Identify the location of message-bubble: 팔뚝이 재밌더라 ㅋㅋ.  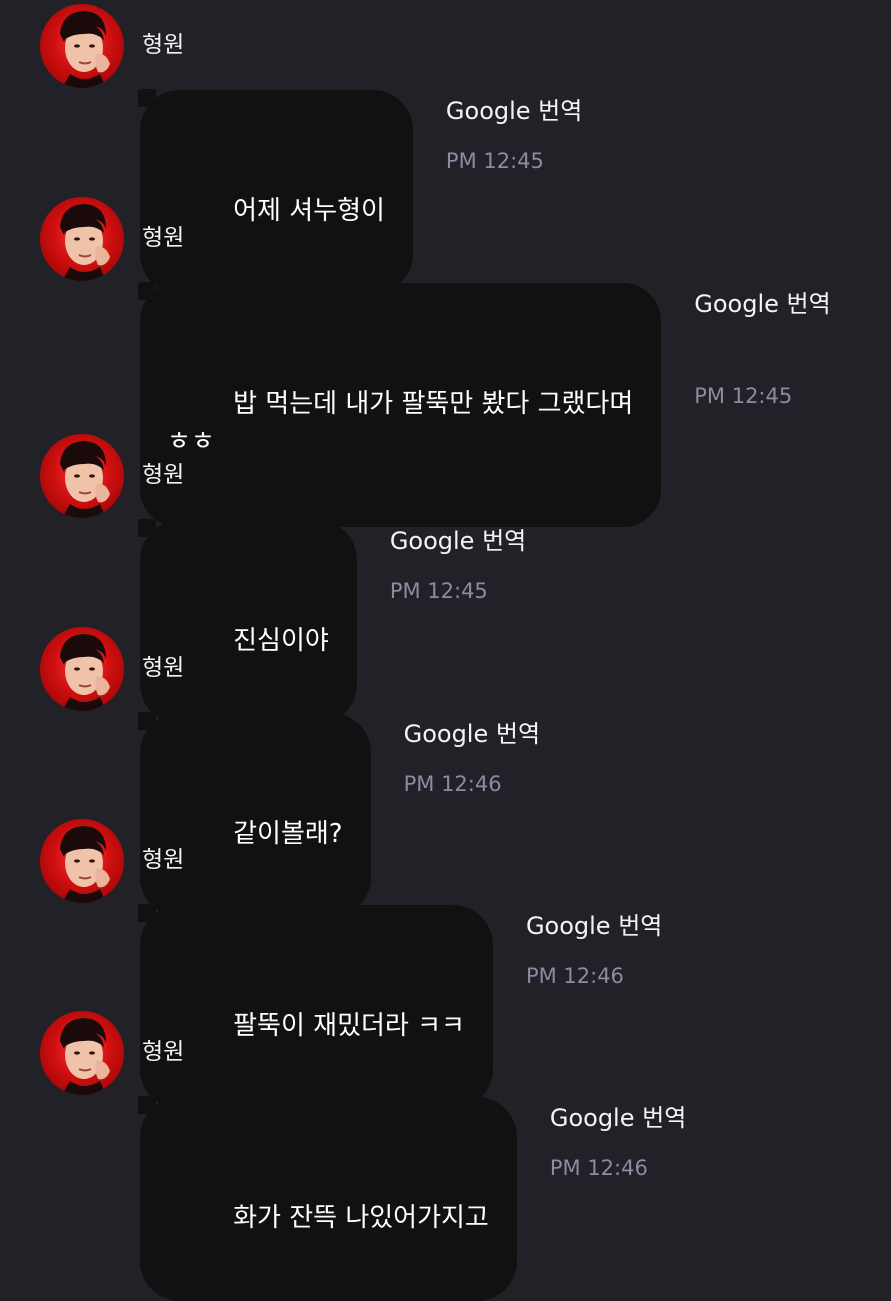
(315, 1006).